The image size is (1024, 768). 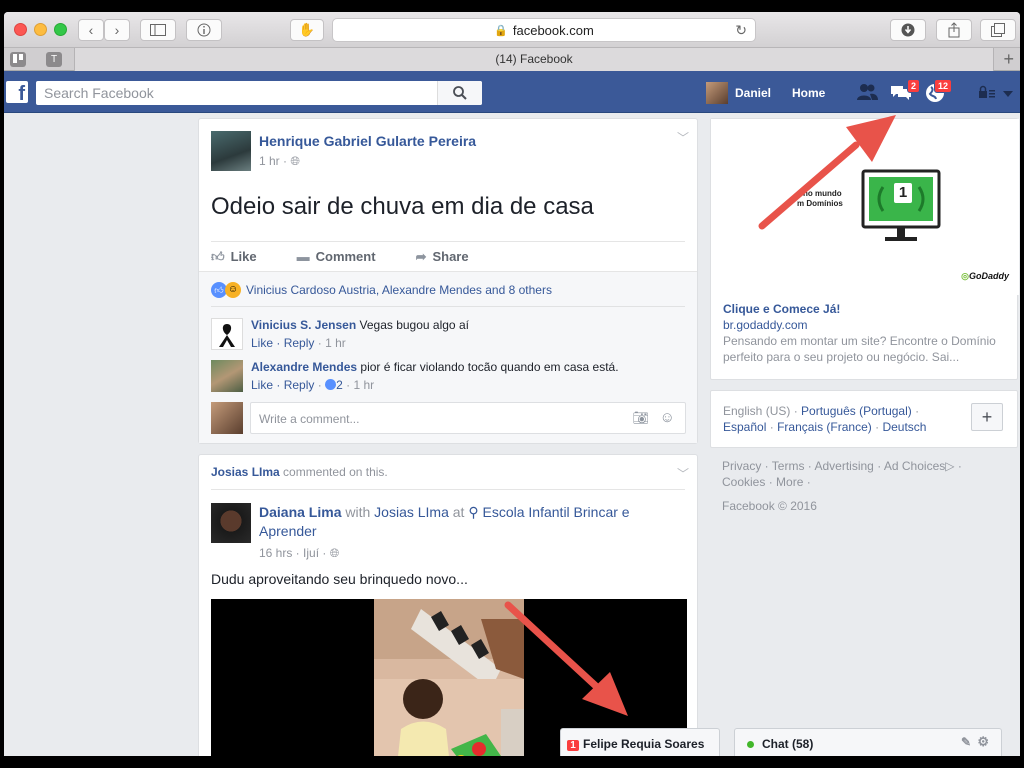 I want to click on share-button, so click(x=954, y=30).